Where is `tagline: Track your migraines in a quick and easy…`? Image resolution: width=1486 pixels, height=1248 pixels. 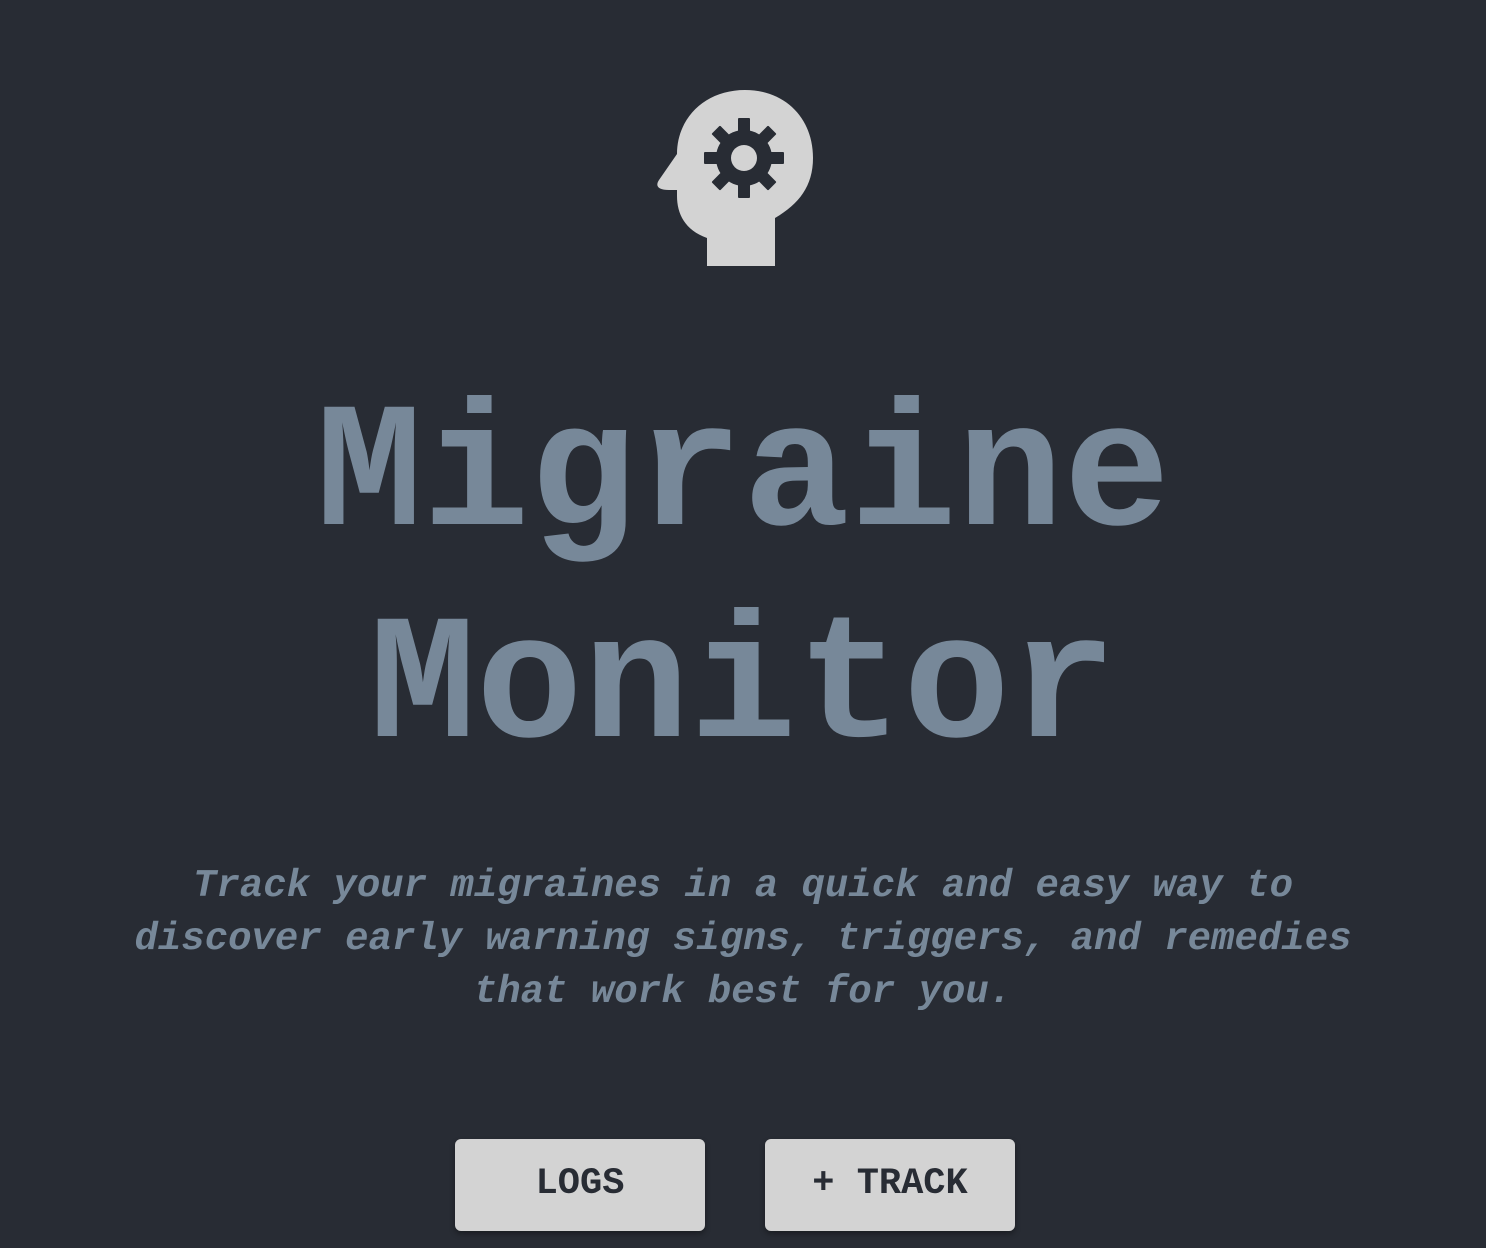
tagline: Track your migraines in a quick and easy… is located at coordinates (743, 939).